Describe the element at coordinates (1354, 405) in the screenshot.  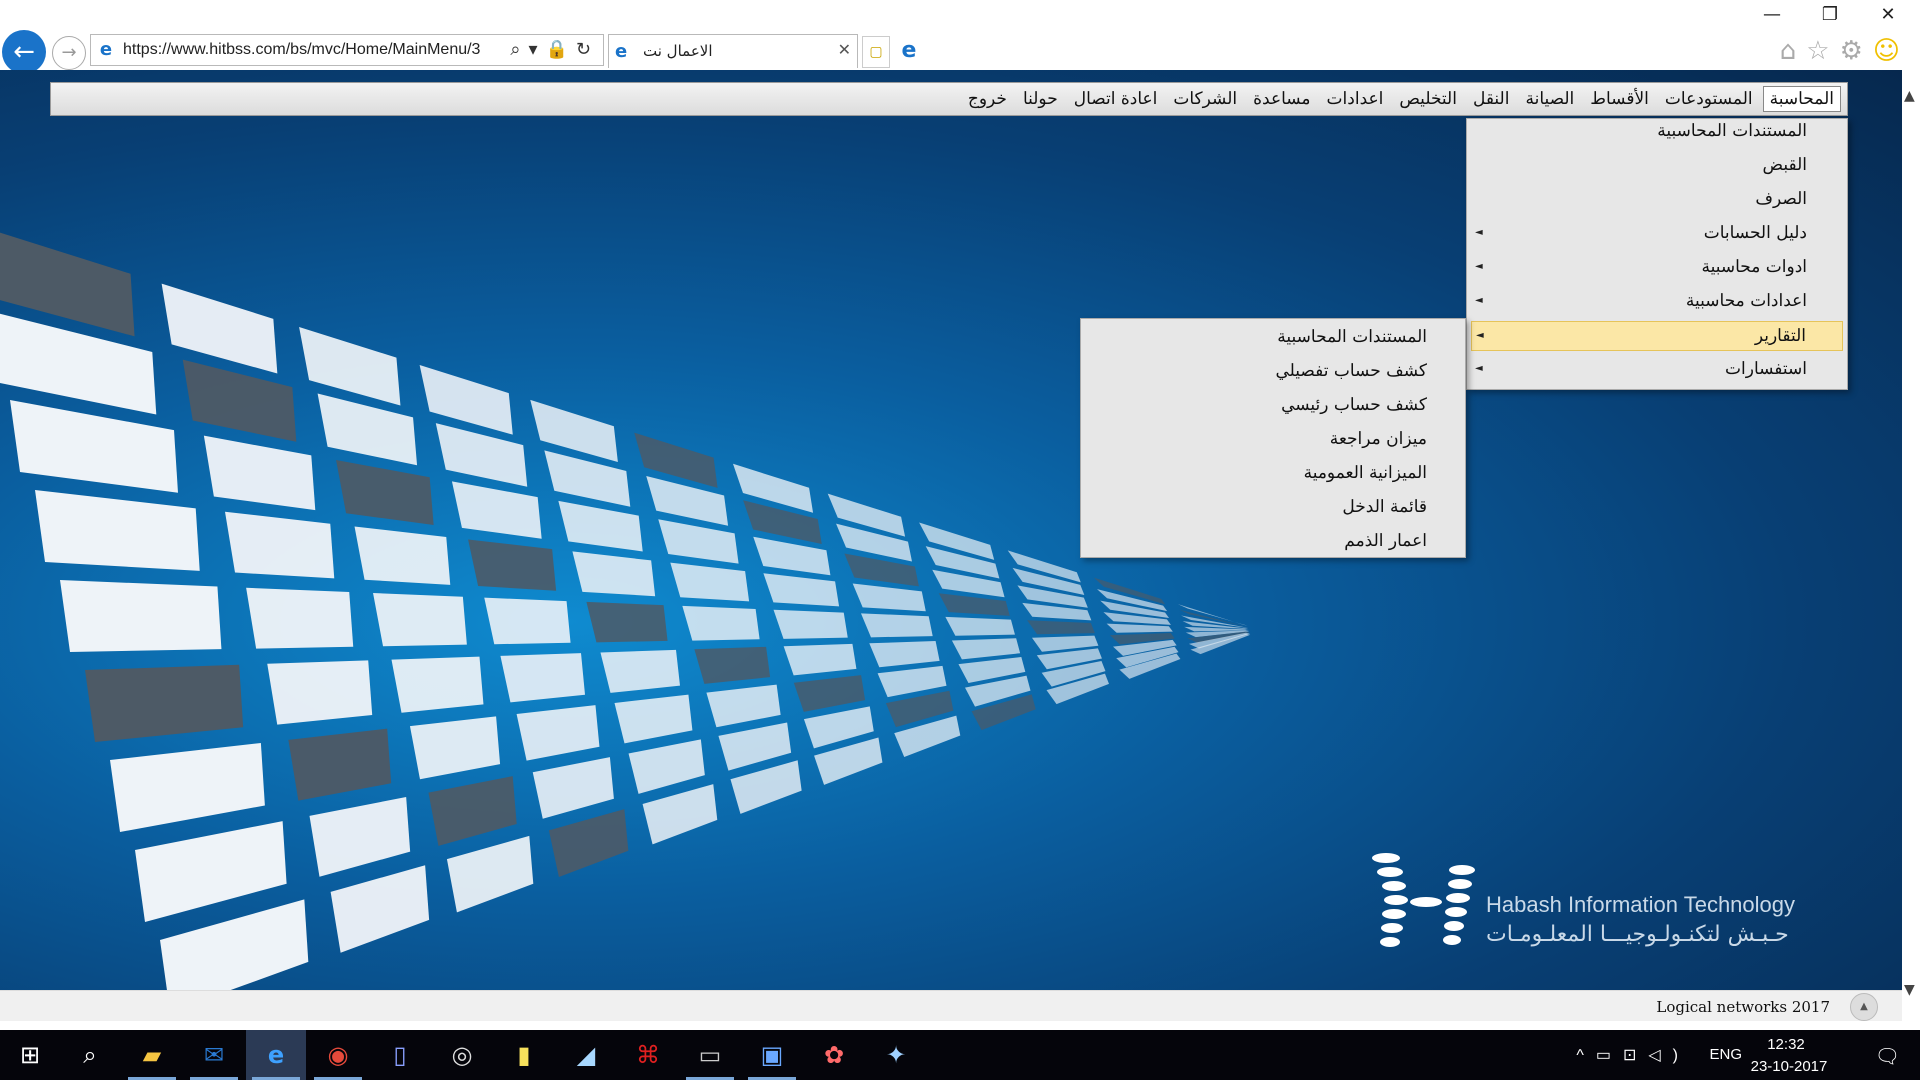
I see `submenu-item-label: كشف حساب رئيسي` at that location.